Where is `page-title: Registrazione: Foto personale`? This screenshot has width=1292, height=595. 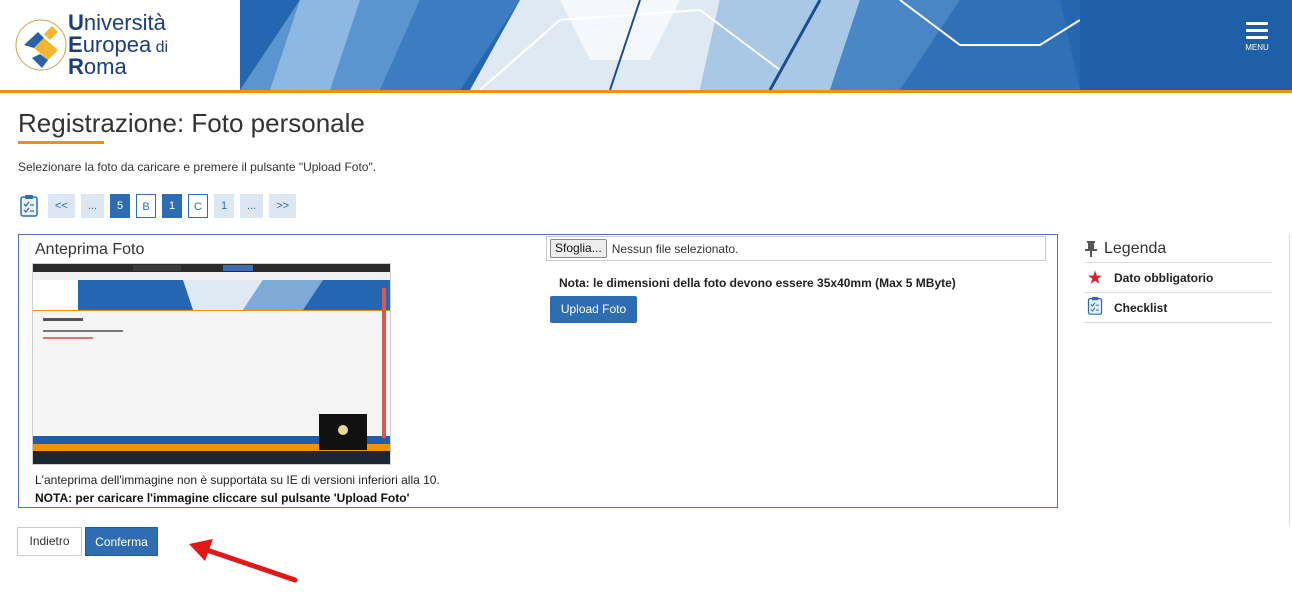 page-title: Registrazione: Foto personale is located at coordinates (191, 123).